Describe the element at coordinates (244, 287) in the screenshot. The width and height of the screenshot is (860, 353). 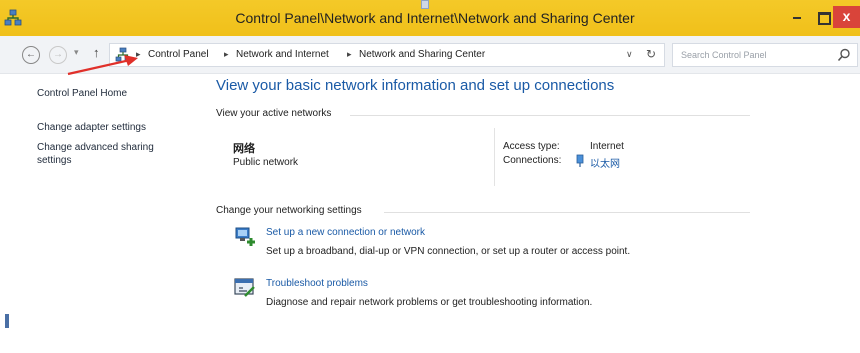
I see `troubleshoot-icon` at that location.